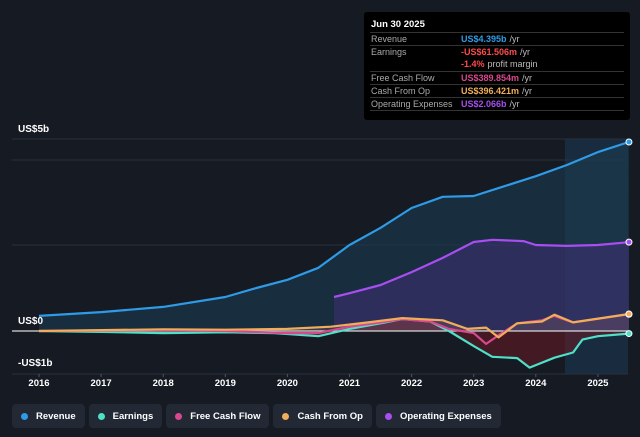 This screenshot has width=640, height=437. Describe the element at coordinates (401, 91) in the screenshot. I see `tooltip-label: Cash From Op` at that location.